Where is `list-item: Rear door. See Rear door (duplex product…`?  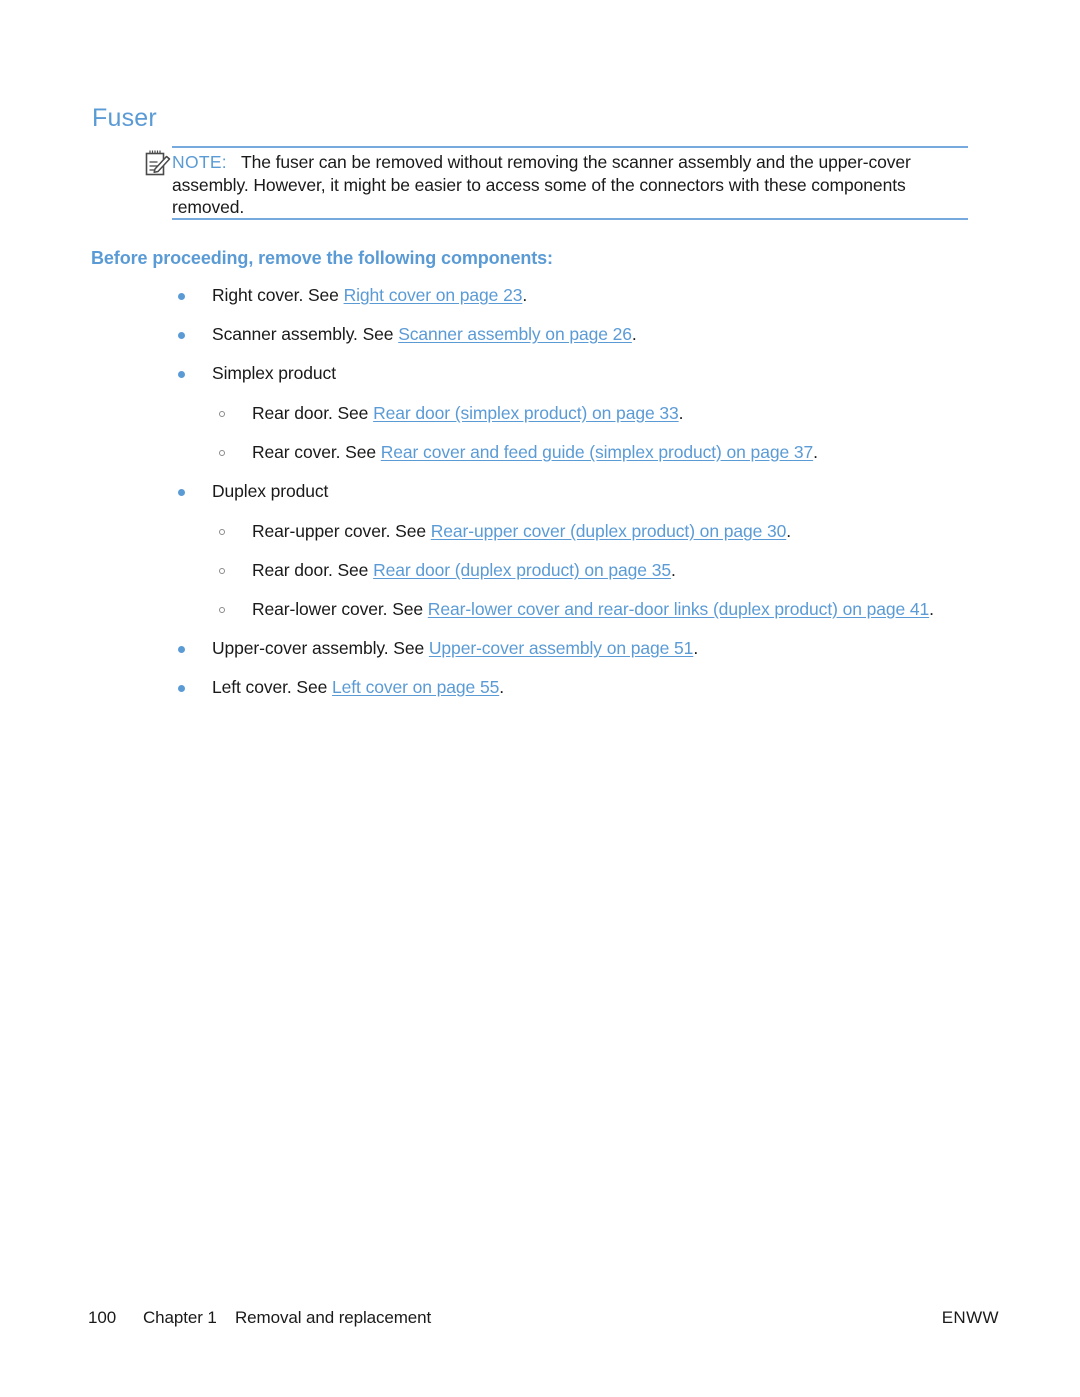 list-item: Rear door. See Rear door (duplex product… is located at coordinates (540, 570).